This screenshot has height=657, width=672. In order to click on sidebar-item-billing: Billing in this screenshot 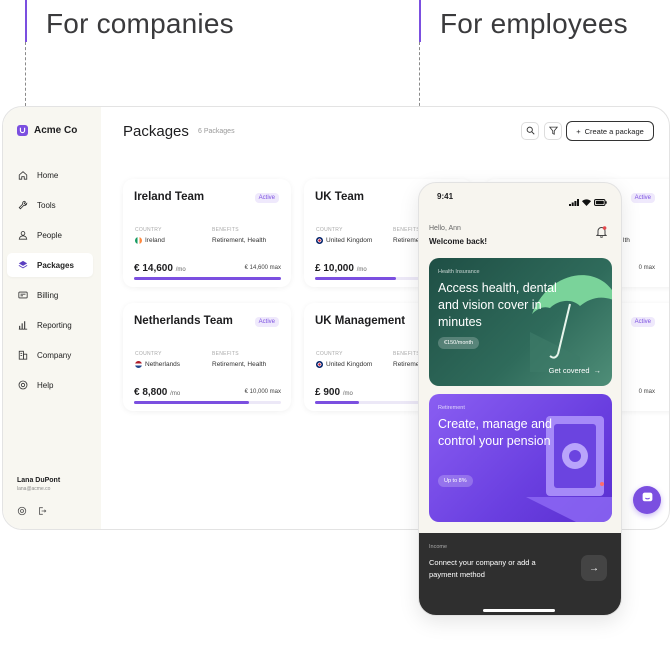, I will do `click(50, 295)`.